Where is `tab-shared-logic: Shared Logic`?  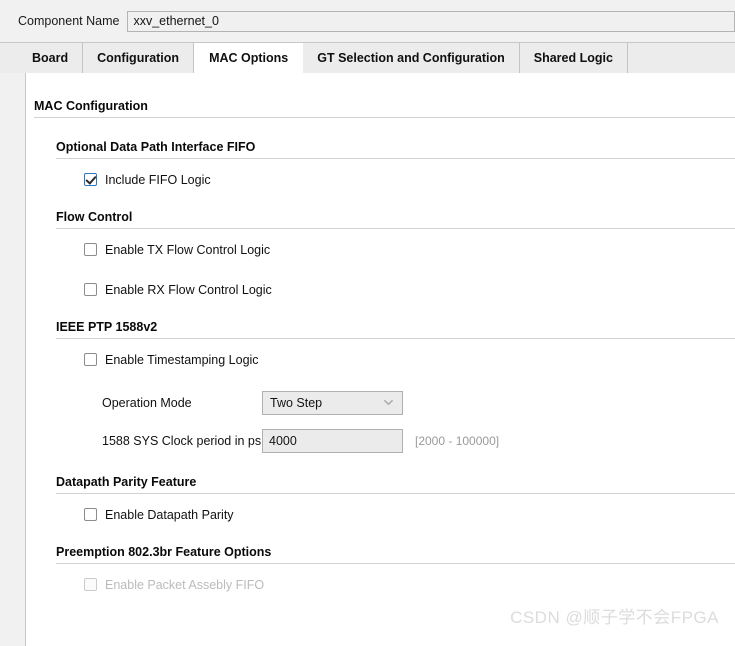 tab-shared-logic: Shared Logic is located at coordinates (573, 58).